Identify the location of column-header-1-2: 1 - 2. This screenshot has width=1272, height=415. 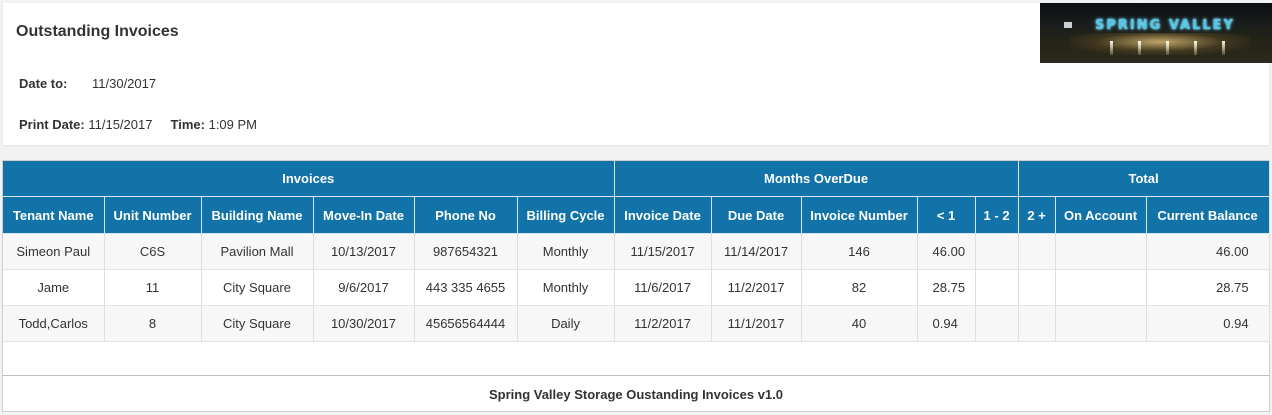
(997, 215).